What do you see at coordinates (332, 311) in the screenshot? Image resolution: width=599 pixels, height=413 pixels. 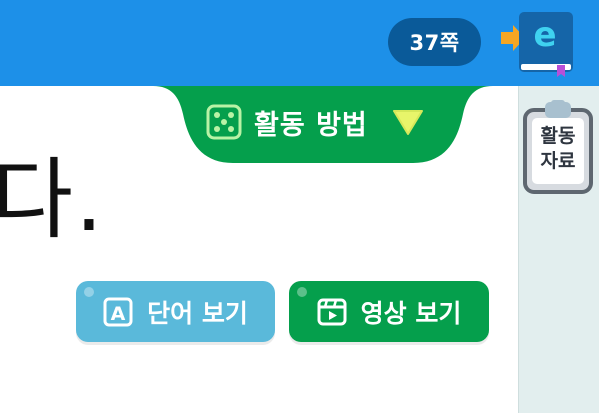 I see `video-icon` at bounding box center [332, 311].